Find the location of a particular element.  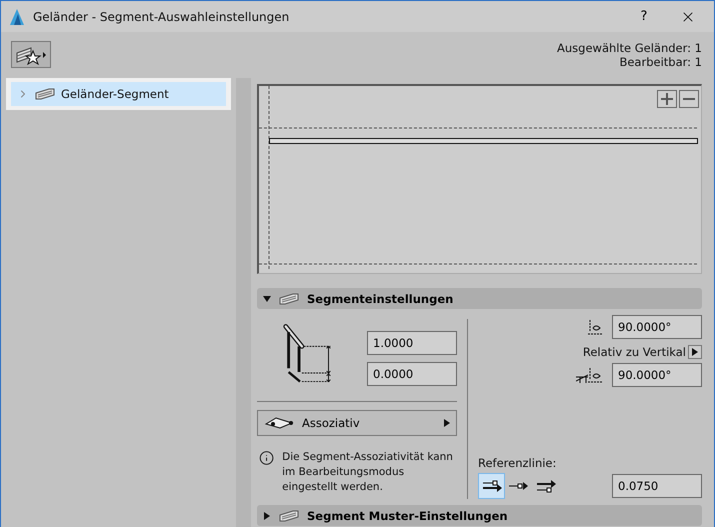

info-text: Die Segment-Assoziativität kann im Bearbeitungsmodus eingestellt werden. is located at coordinates (368, 472).